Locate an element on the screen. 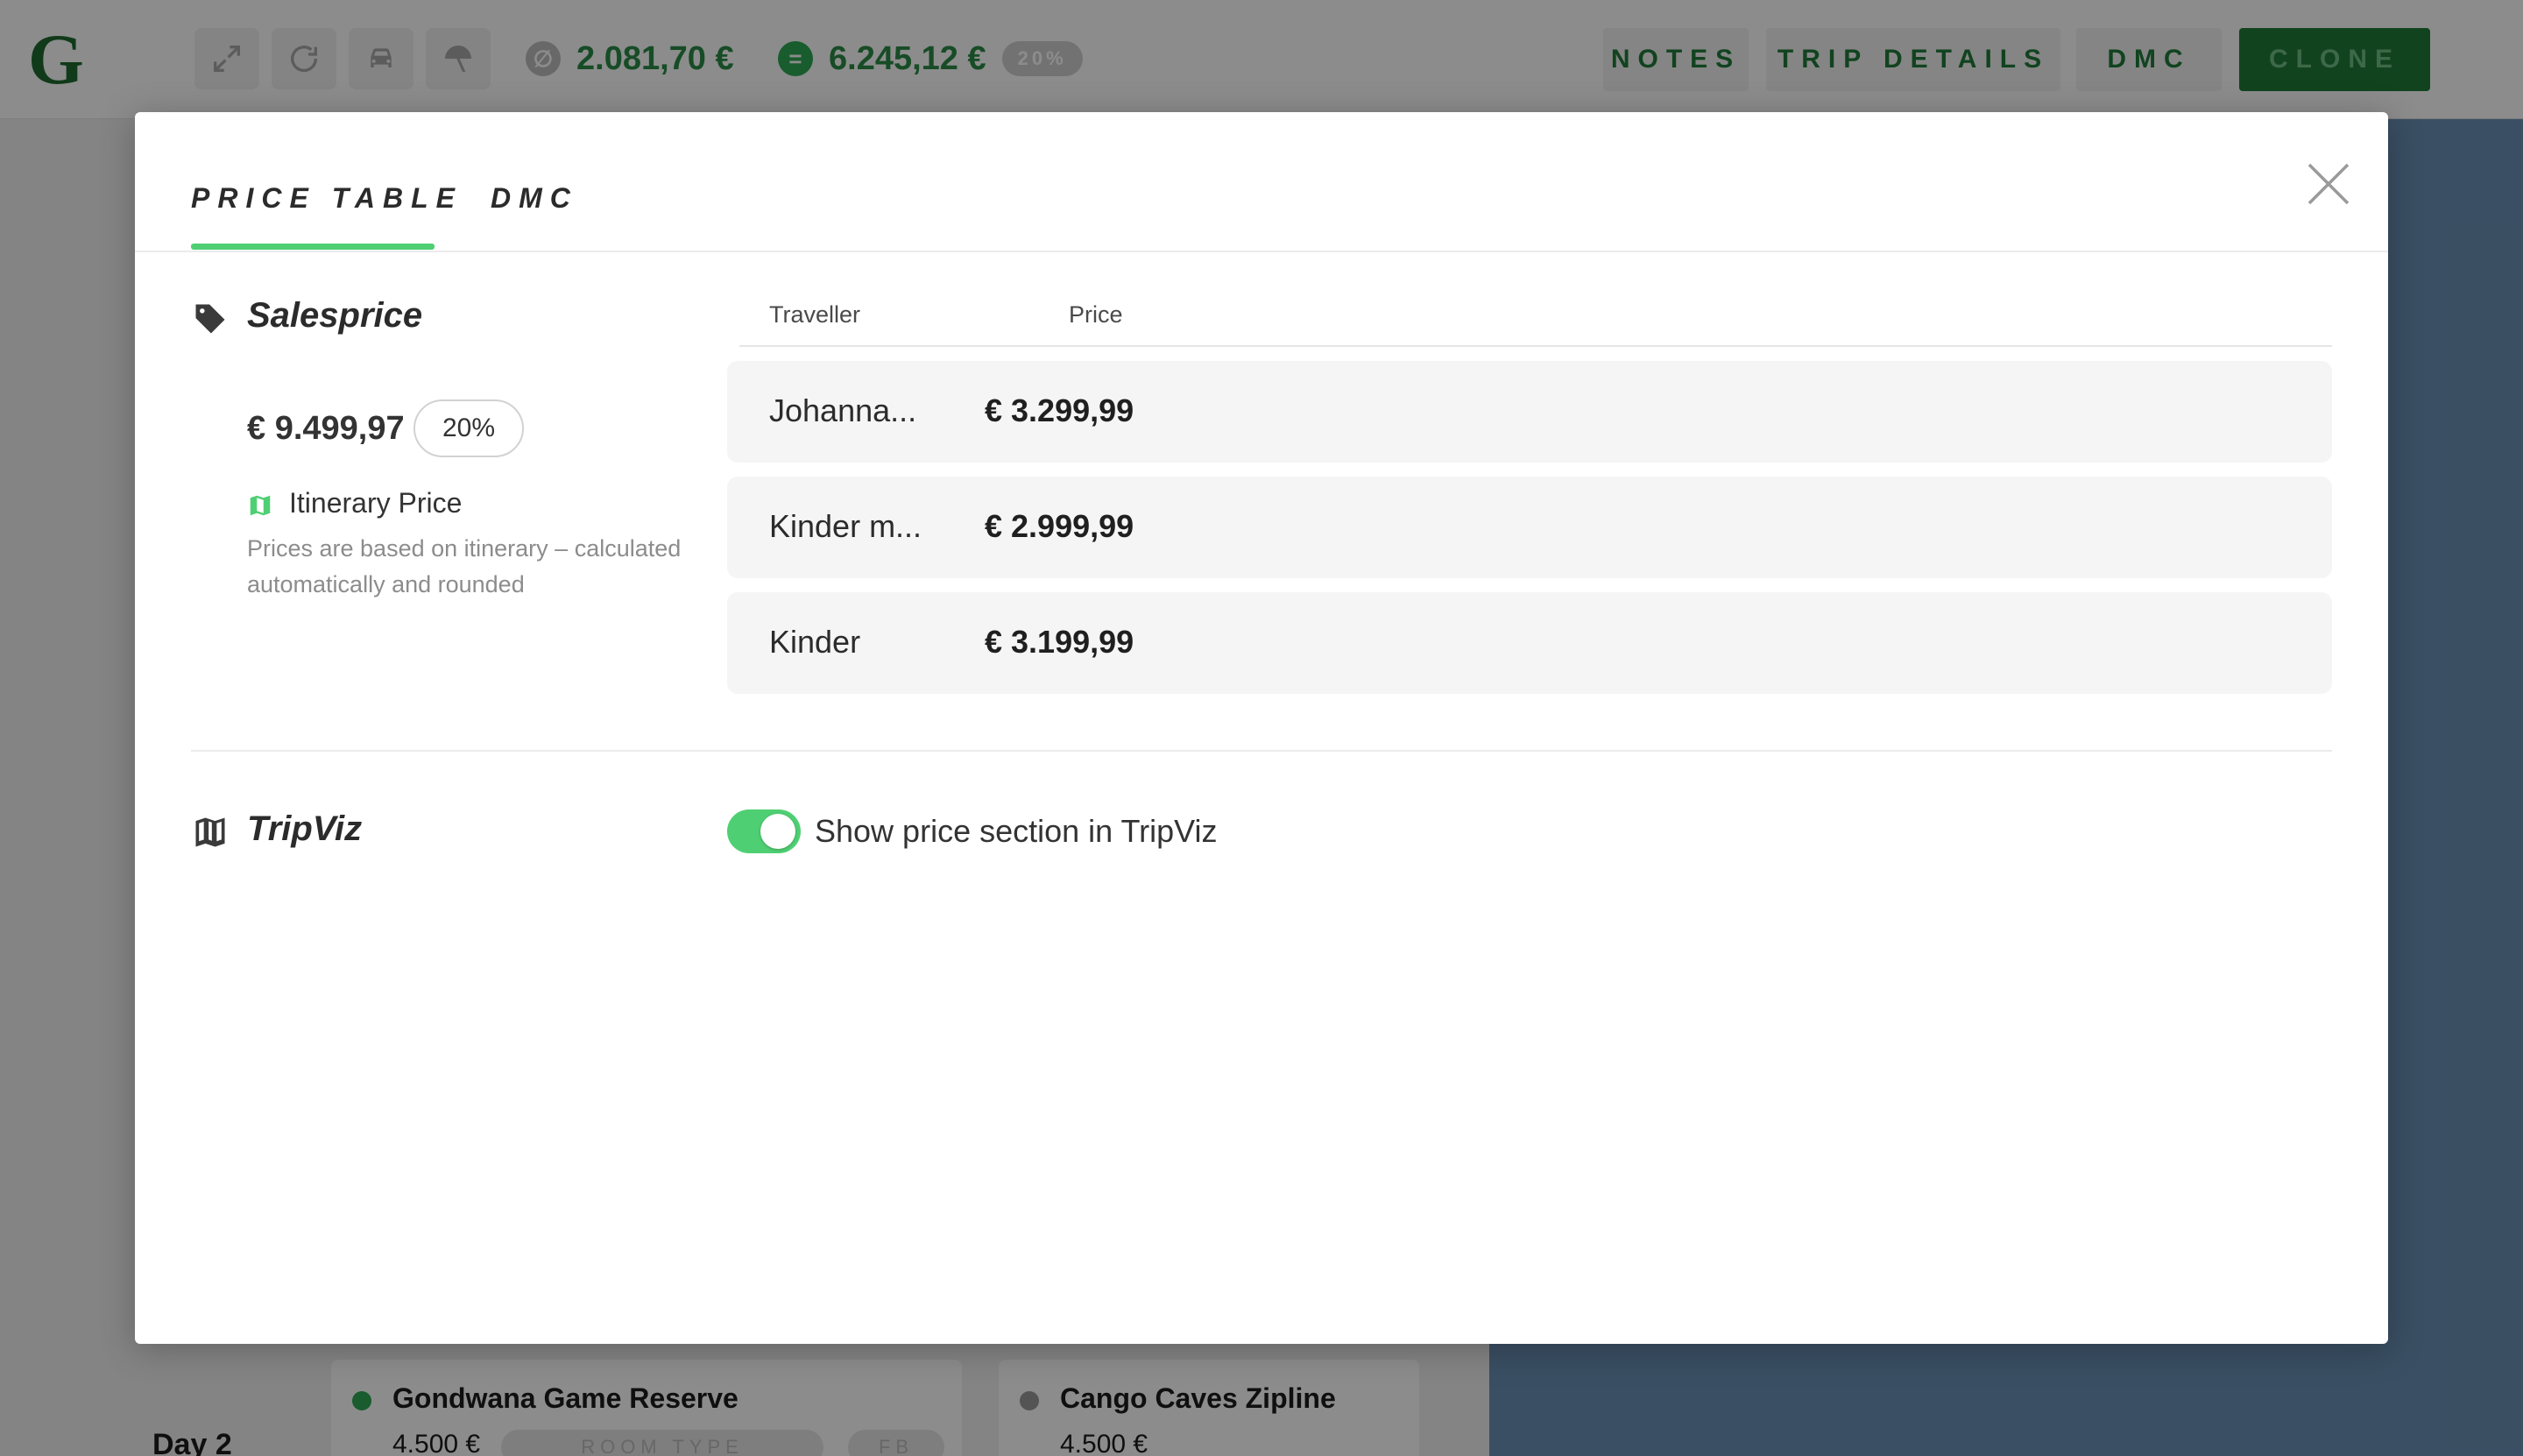 The height and width of the screenshot is (1456, 2523). table-header-rule is located at coordinates (1535, 346).